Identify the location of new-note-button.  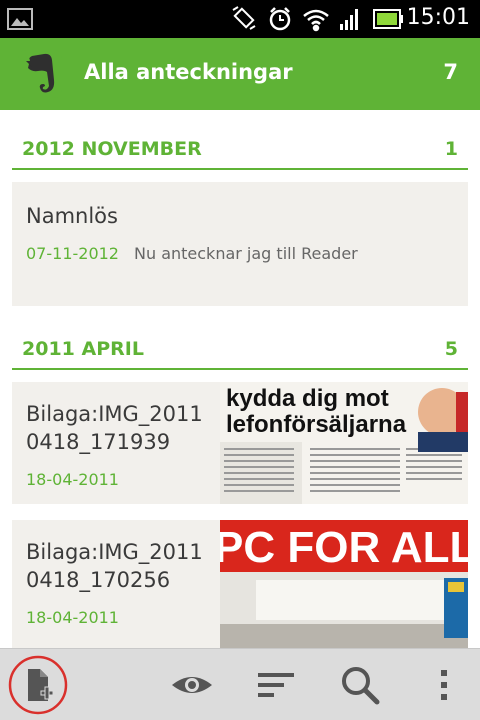
(38, 685).